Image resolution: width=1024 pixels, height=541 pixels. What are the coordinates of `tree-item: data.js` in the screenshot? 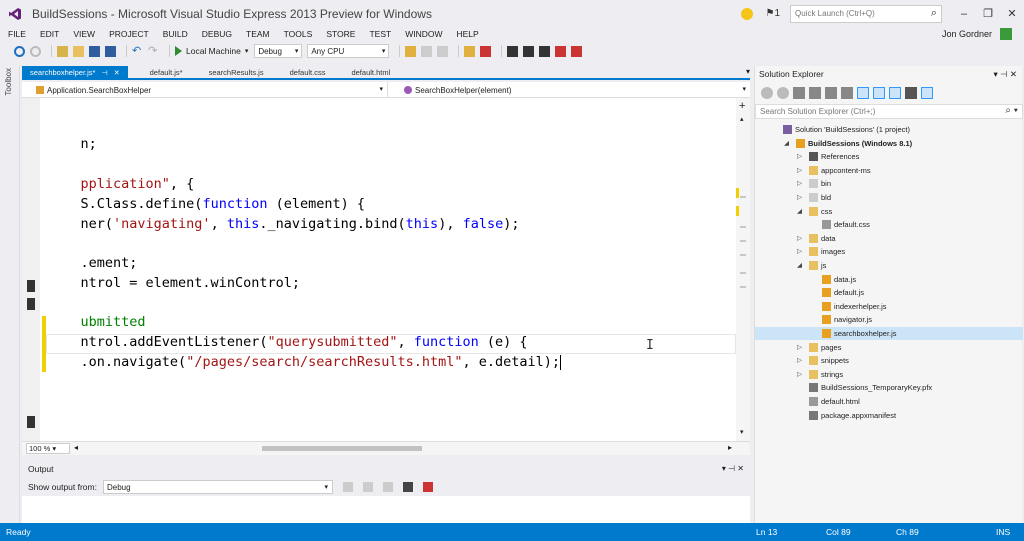 It's located at (889, 279).